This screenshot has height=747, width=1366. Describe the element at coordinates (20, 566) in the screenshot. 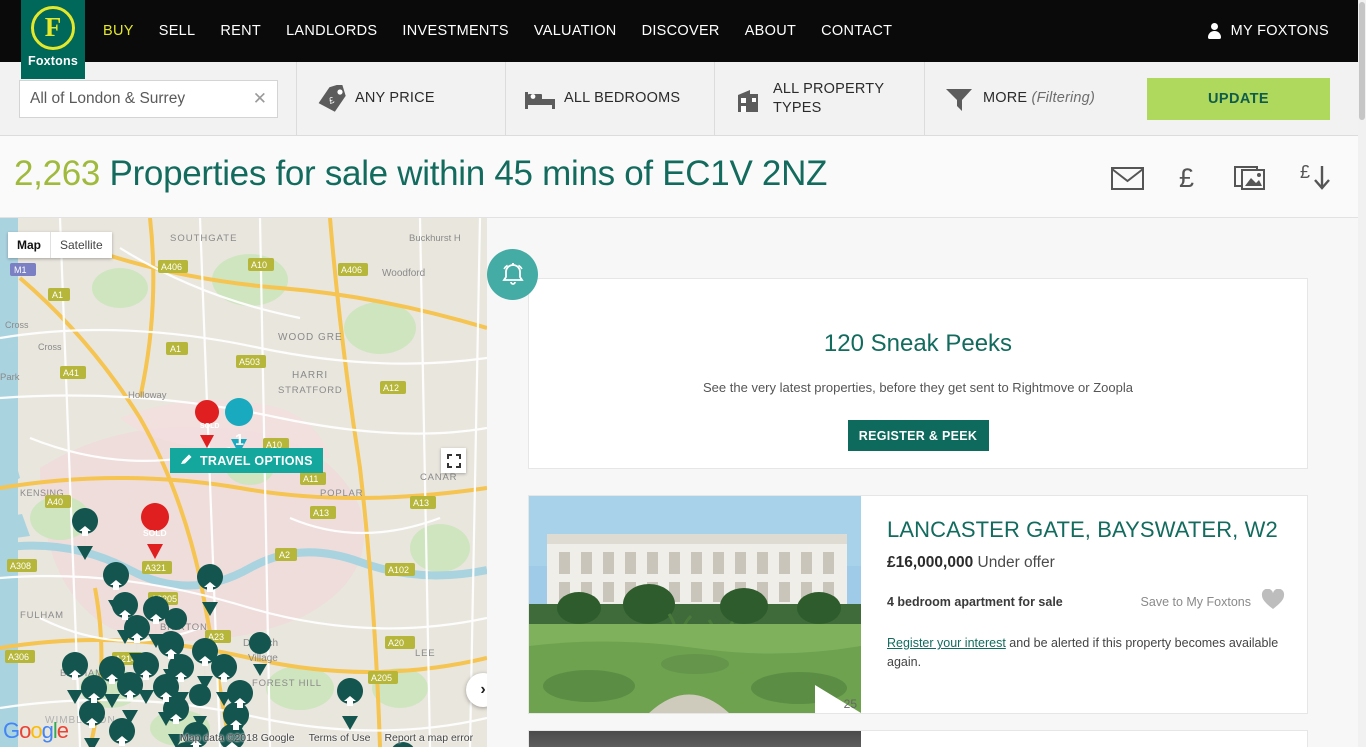

I see `svg-text: A308` at that location.